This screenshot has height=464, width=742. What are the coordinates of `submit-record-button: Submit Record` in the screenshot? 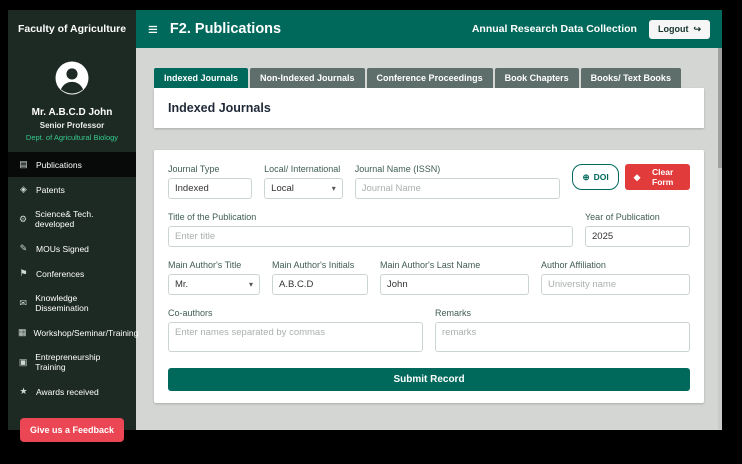 It's located at (429, 379).